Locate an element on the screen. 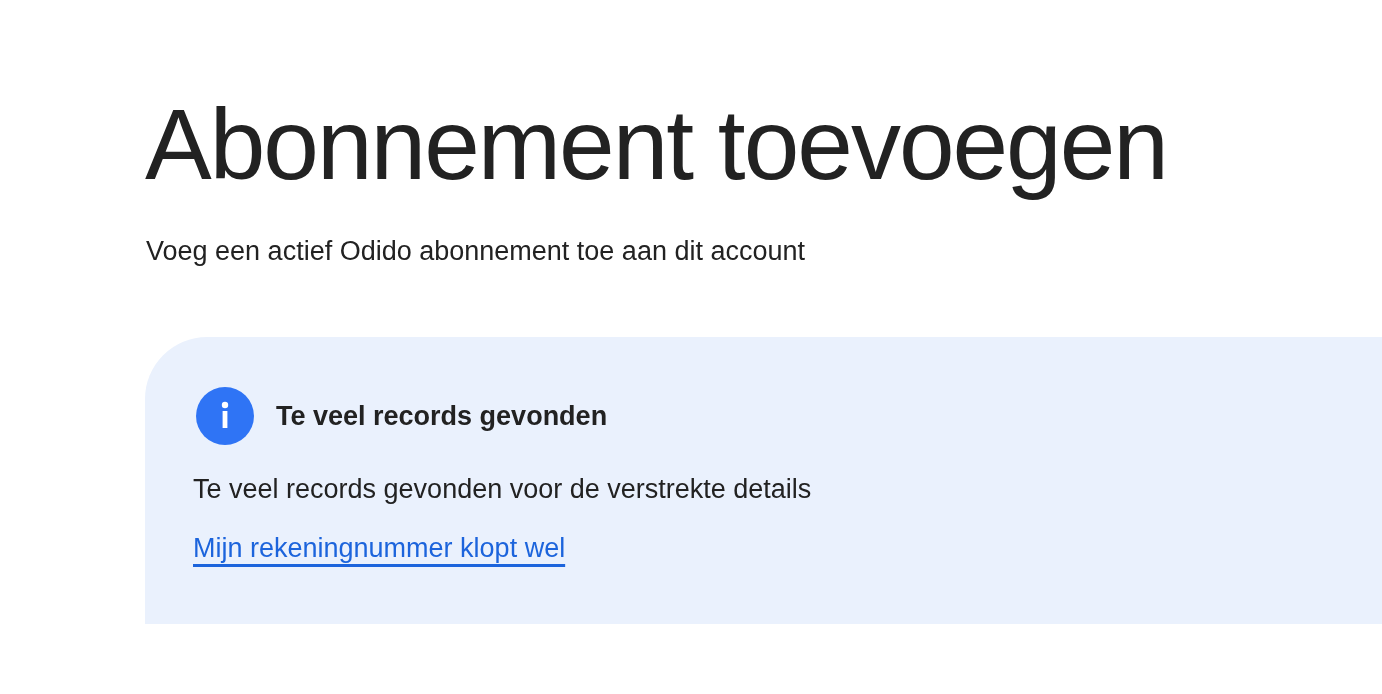 This screenshot has height=694, width=1382. notice-title: Te veel records gevonden is located at coordinates (442, 416).